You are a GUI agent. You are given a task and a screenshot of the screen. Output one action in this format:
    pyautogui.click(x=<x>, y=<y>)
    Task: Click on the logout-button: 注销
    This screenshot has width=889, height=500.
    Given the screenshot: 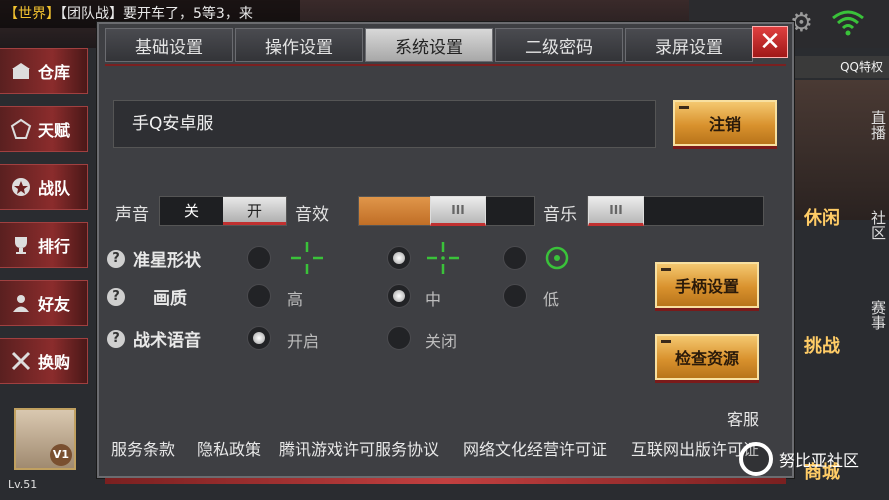 What is the action you would take?
    pyautogui.click(x=725, y=123)
    